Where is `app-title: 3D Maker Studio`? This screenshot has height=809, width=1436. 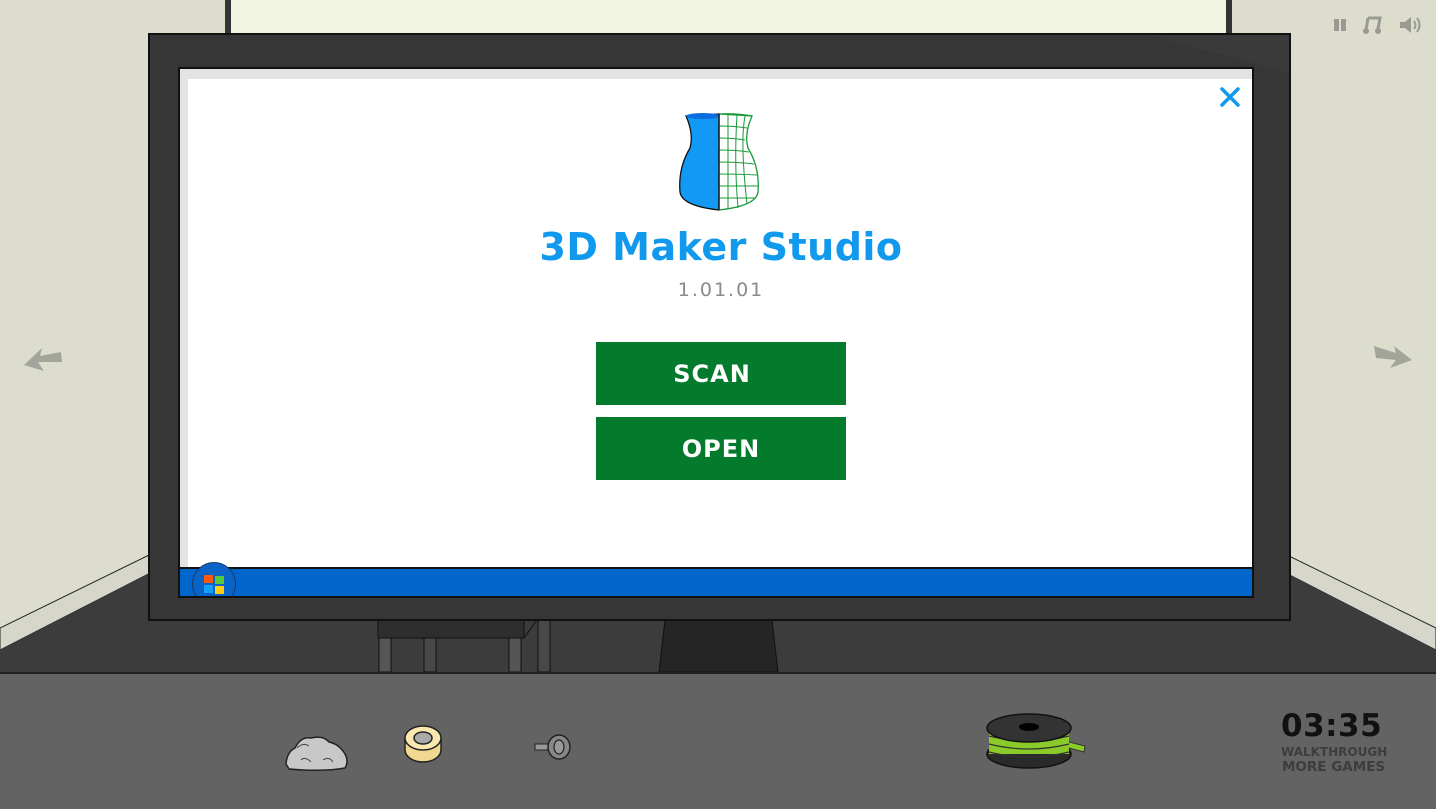 app-title: 3D Maker Studio is located at coordinates (721, 247).